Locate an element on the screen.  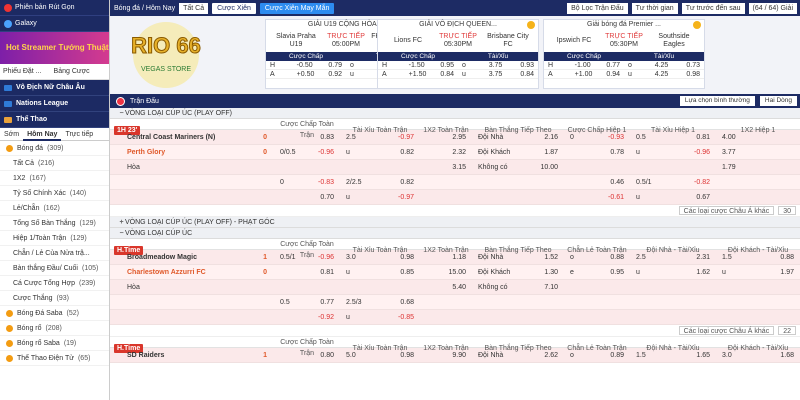
odds-value: 1.68 is located at coordinates (787, 355).